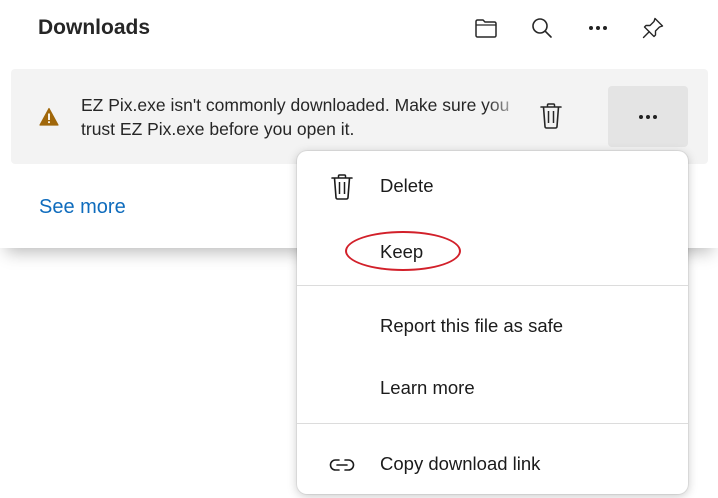  What do you see at coordinates (427, 387) in the screenshot?
I see `menu-item-label: Learn more` at bounding box center [427, 387].